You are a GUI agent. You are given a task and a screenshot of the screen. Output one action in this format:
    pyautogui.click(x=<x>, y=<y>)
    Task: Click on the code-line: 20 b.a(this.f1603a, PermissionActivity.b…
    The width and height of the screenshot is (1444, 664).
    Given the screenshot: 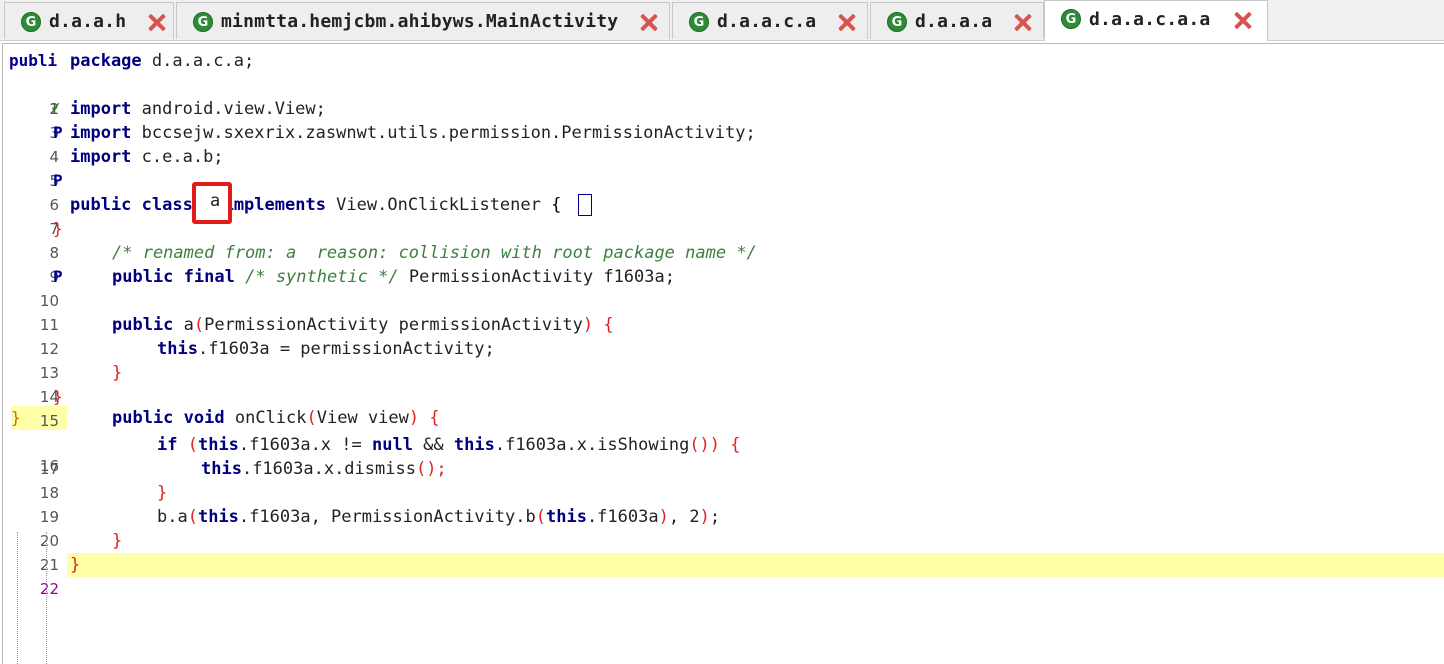 What is the action you would take?
    pyautogui.click(x=723, y=527)
    